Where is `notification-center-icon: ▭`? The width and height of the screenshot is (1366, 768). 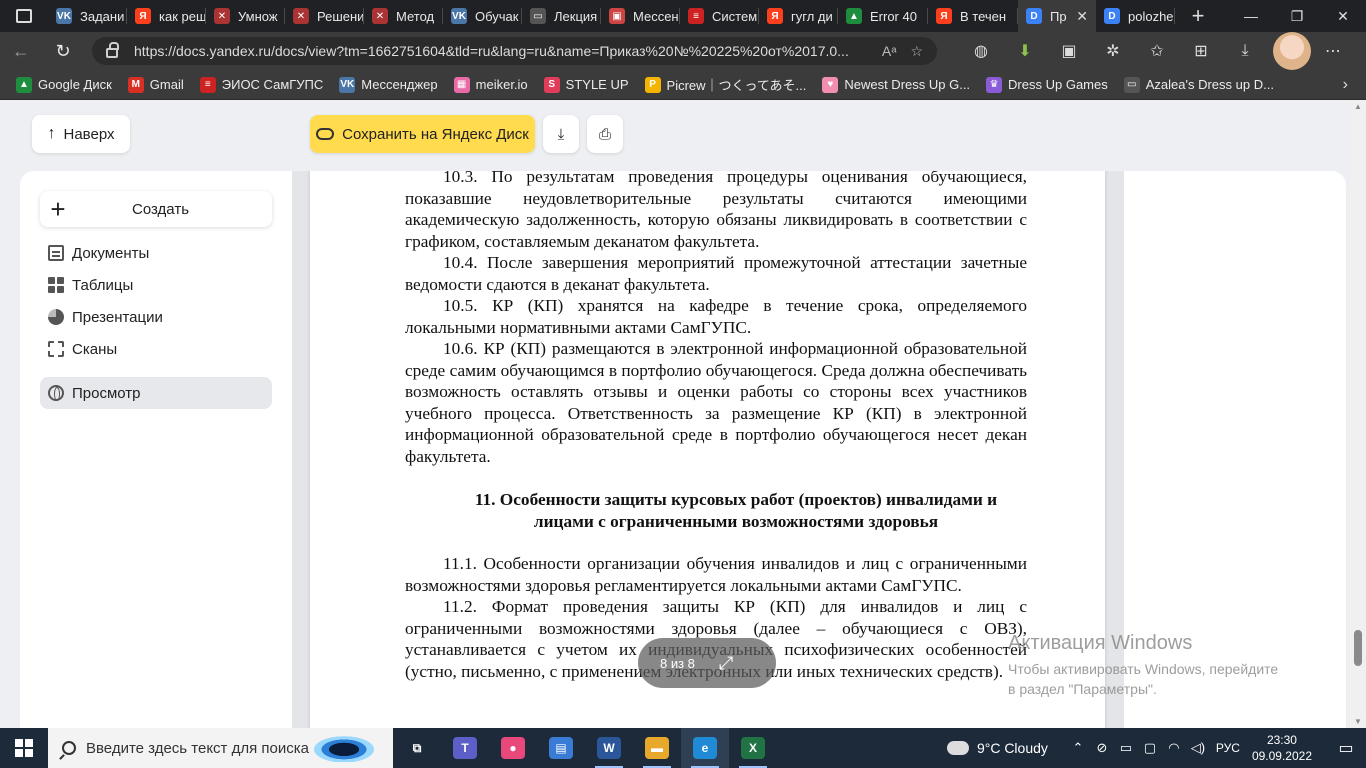
notification-center-icon: ▭ is located at coordinates (1346, 748).